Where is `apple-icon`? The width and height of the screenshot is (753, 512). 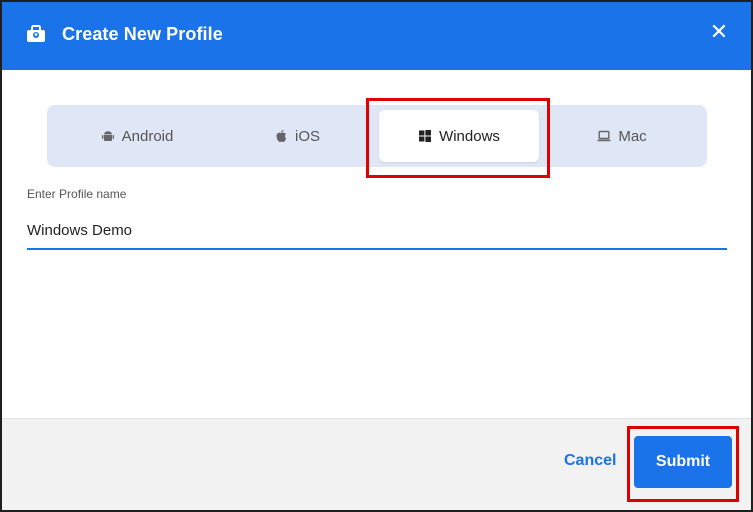 apple-icon is located at coordinates (281, 136).